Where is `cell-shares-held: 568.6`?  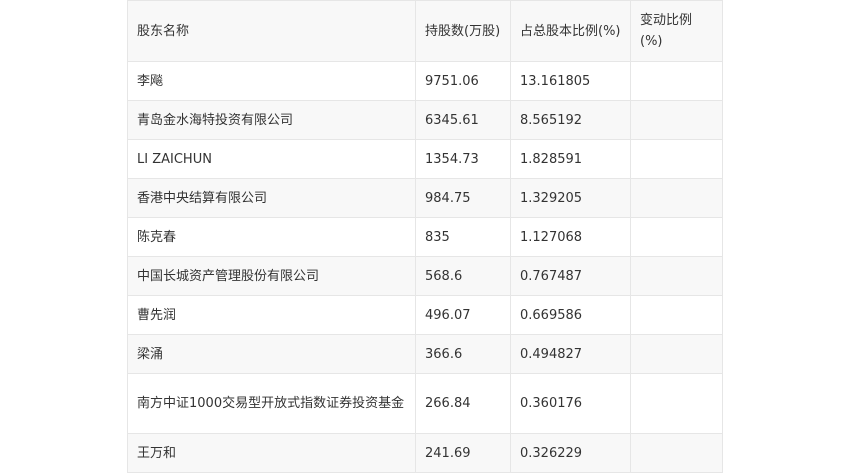
cell-shares-held: 568.6 is located at coordinates (463, 276).